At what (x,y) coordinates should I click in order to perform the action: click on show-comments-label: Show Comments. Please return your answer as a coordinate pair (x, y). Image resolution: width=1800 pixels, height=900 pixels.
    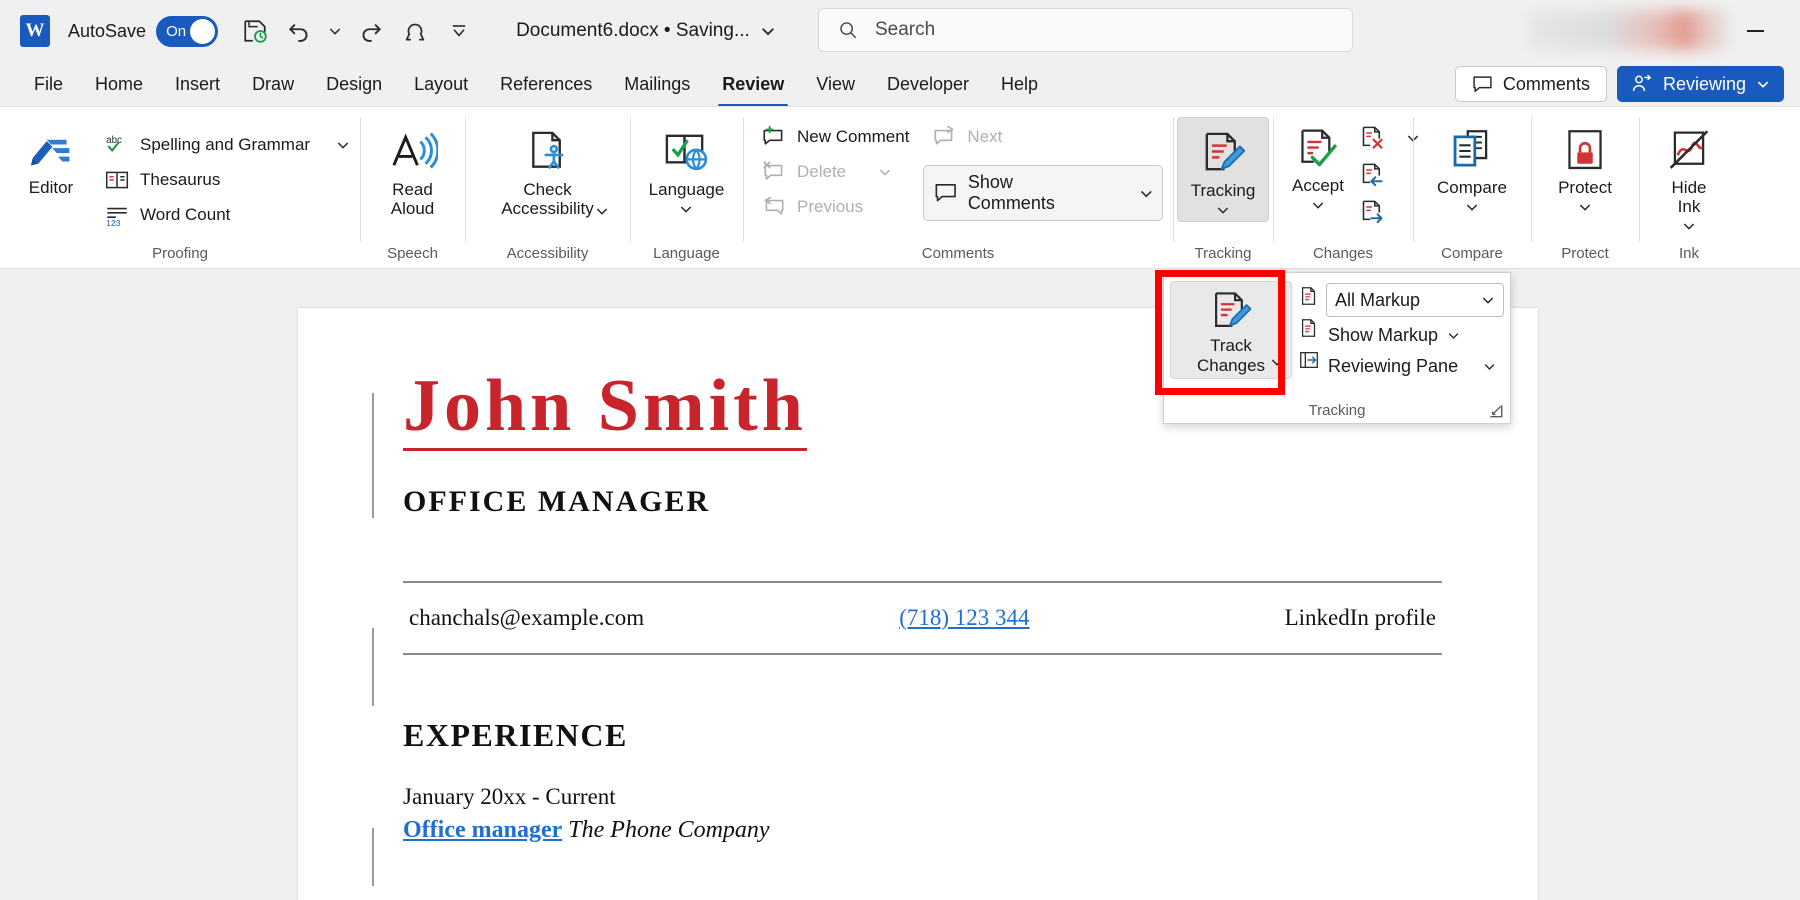
    Looking at the image, I should click on (1011, 192).